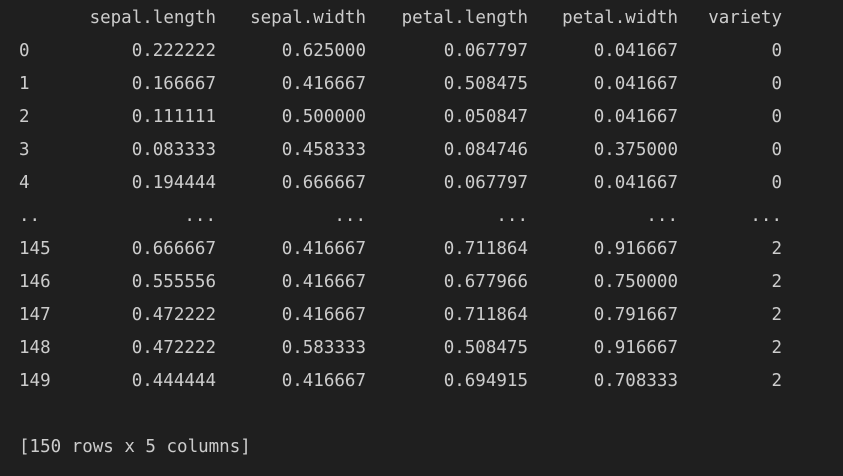 Image resolution: width=843 pixels, height=476 pixels. I want to click on table-cell: 0.625000, so click(323, 51).